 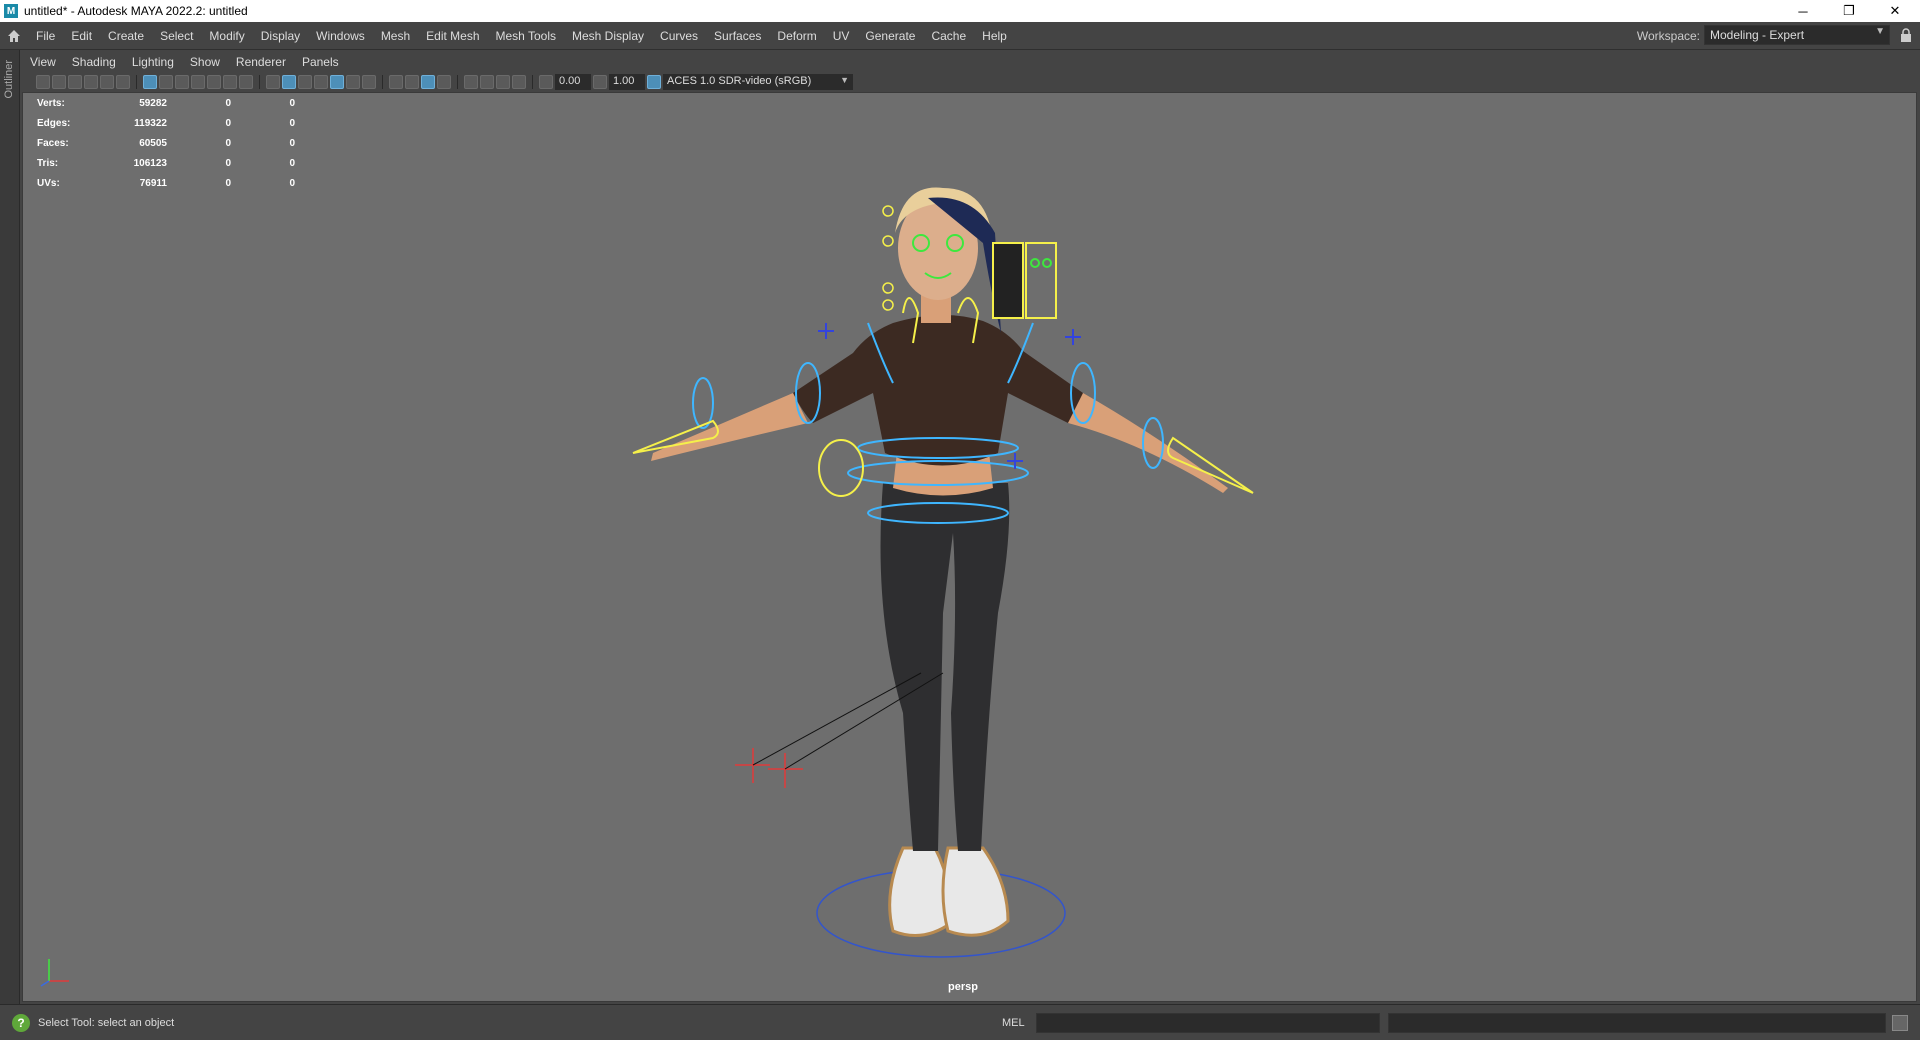 What do you see at coordinates (785, 770) in the screenshot?
I see `right-knee-pole-control` at bounding box center [785, 770].